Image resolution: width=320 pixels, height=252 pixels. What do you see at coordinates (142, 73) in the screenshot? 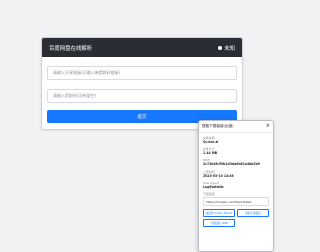
I see `share-link-input: 请输入分享链接(可输入带提取码链接)` at bounding box center [142, 73].